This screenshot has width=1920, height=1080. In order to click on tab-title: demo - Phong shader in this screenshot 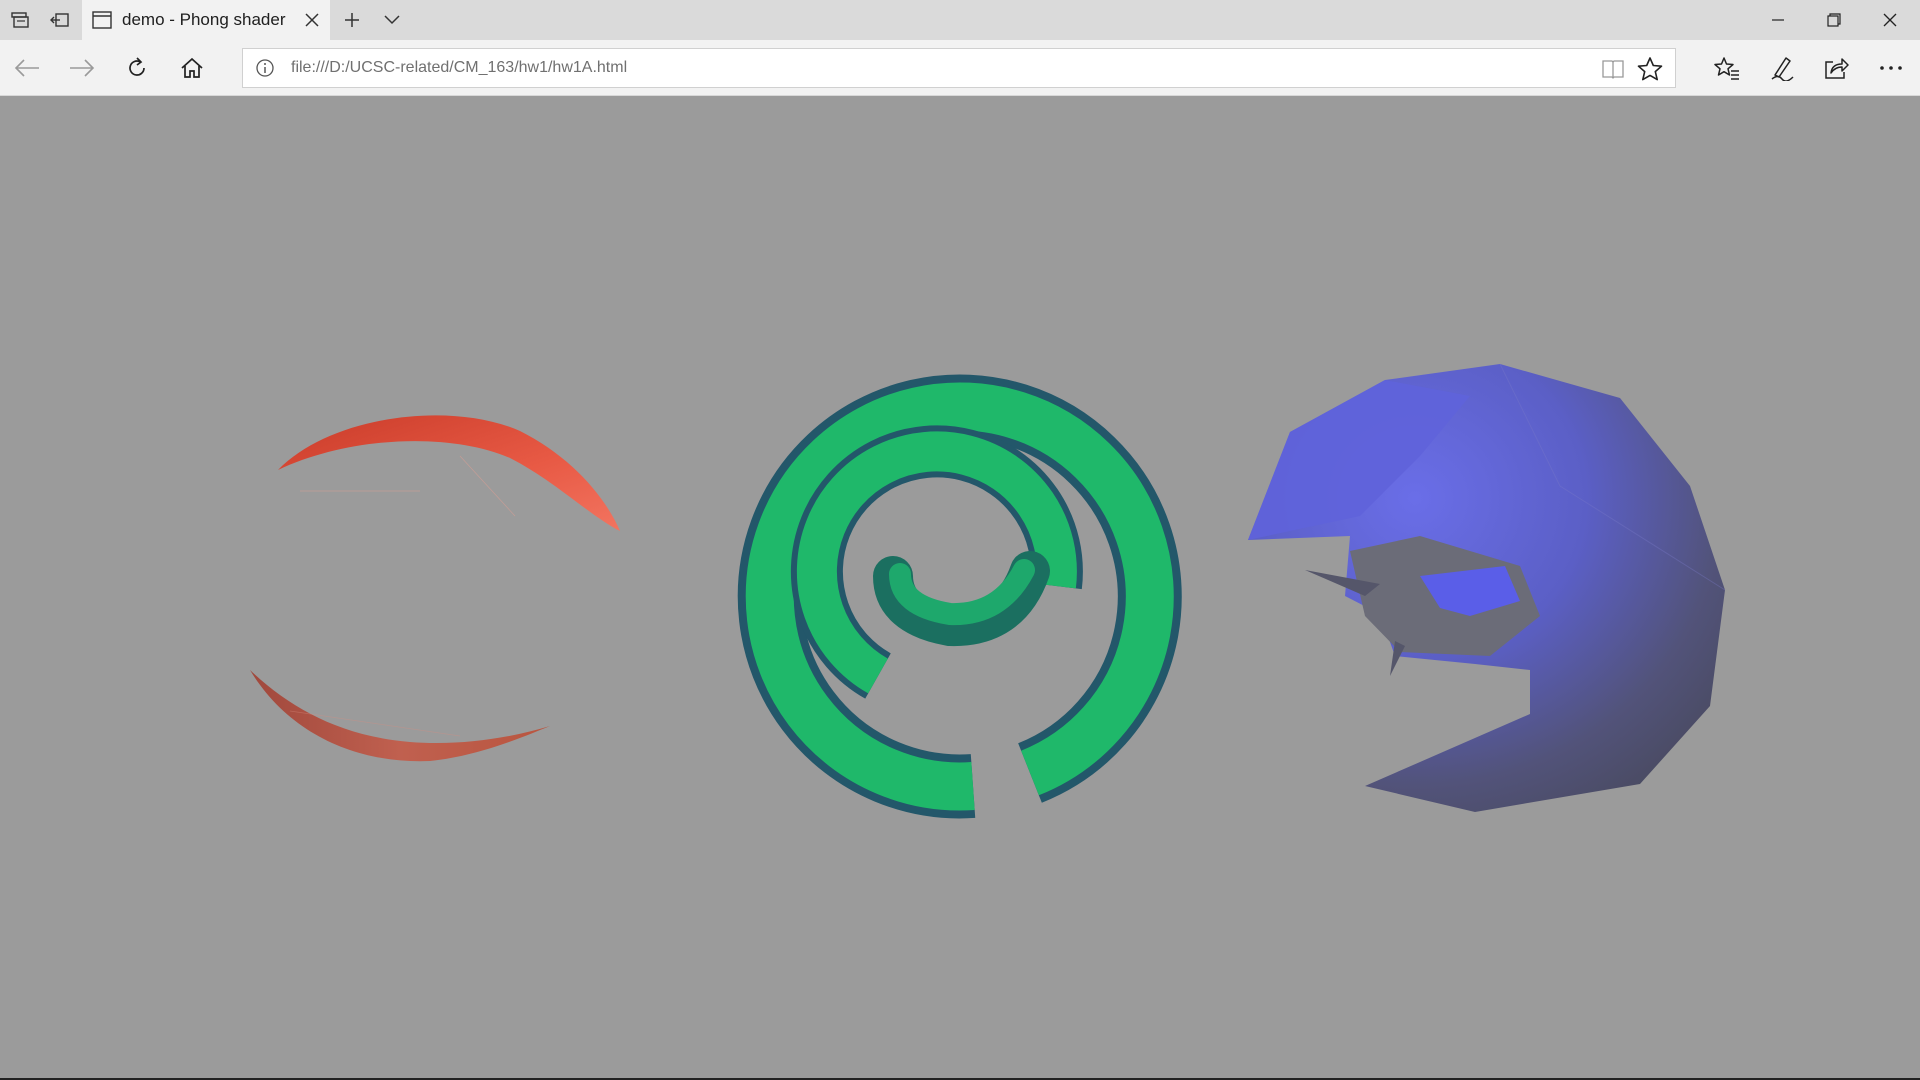, I will do `click(204, 19)`.